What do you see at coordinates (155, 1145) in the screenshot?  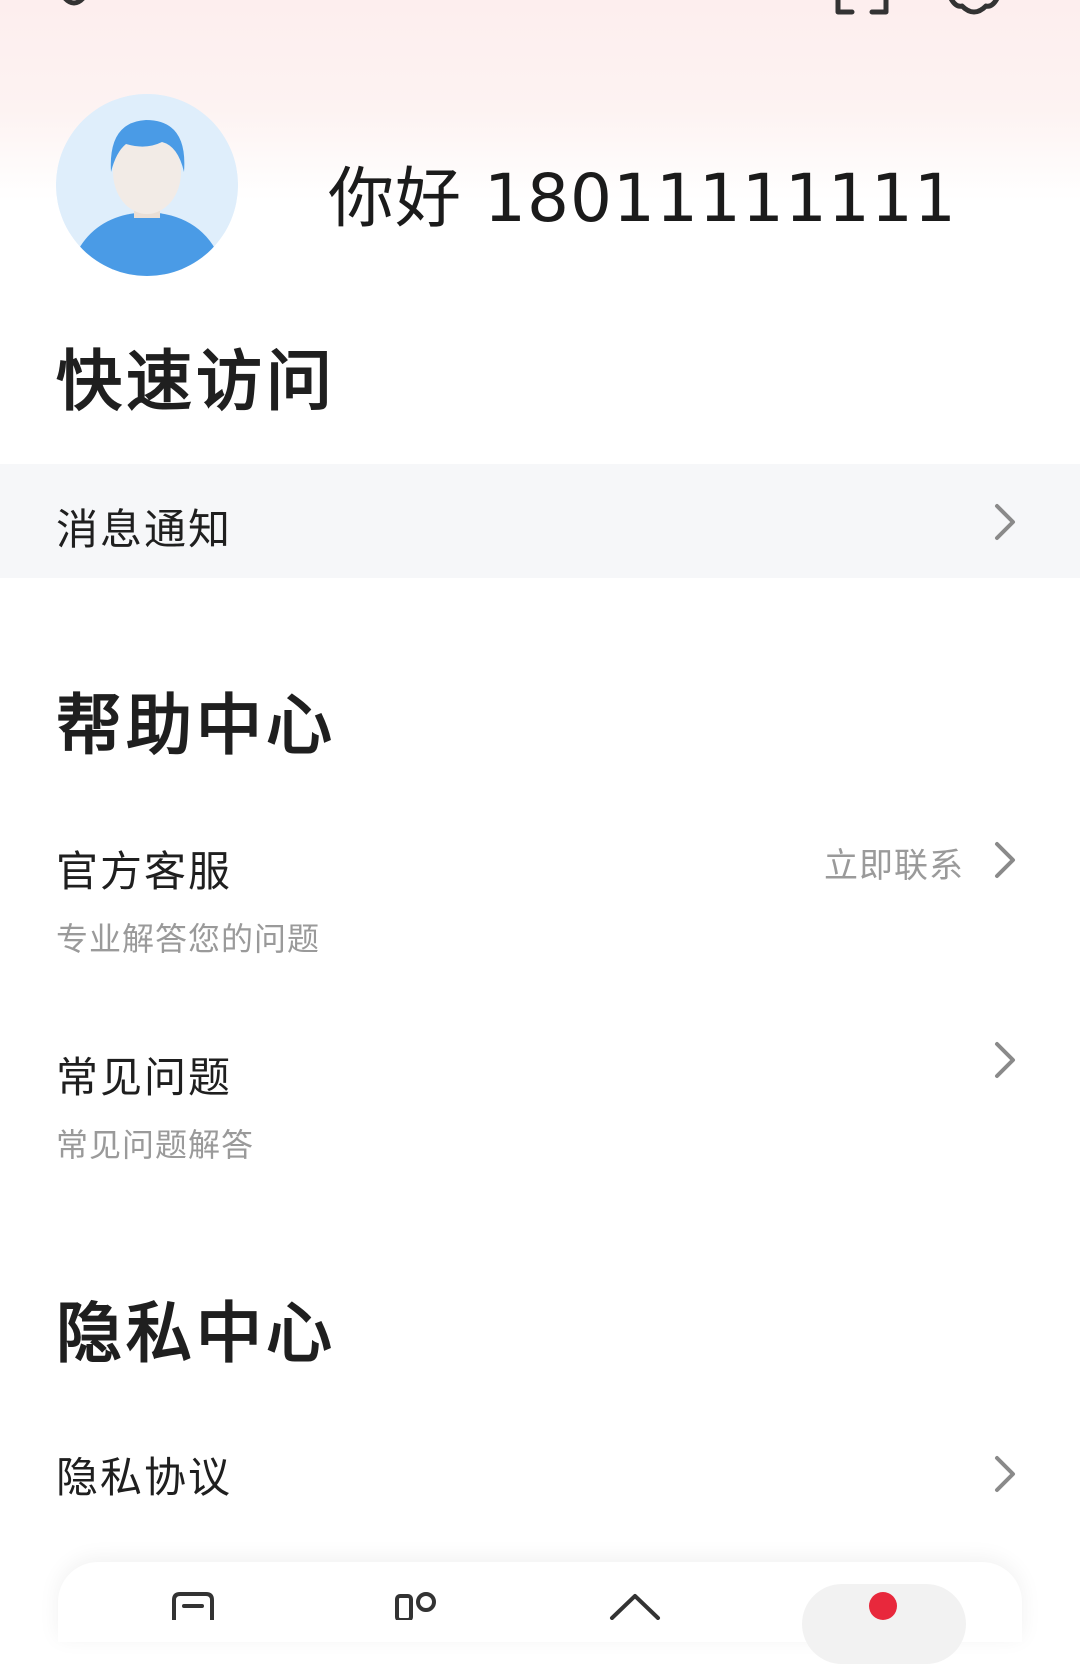 I see `item-subtitle: 常见问题解答` at bounding box center [155, 1145].